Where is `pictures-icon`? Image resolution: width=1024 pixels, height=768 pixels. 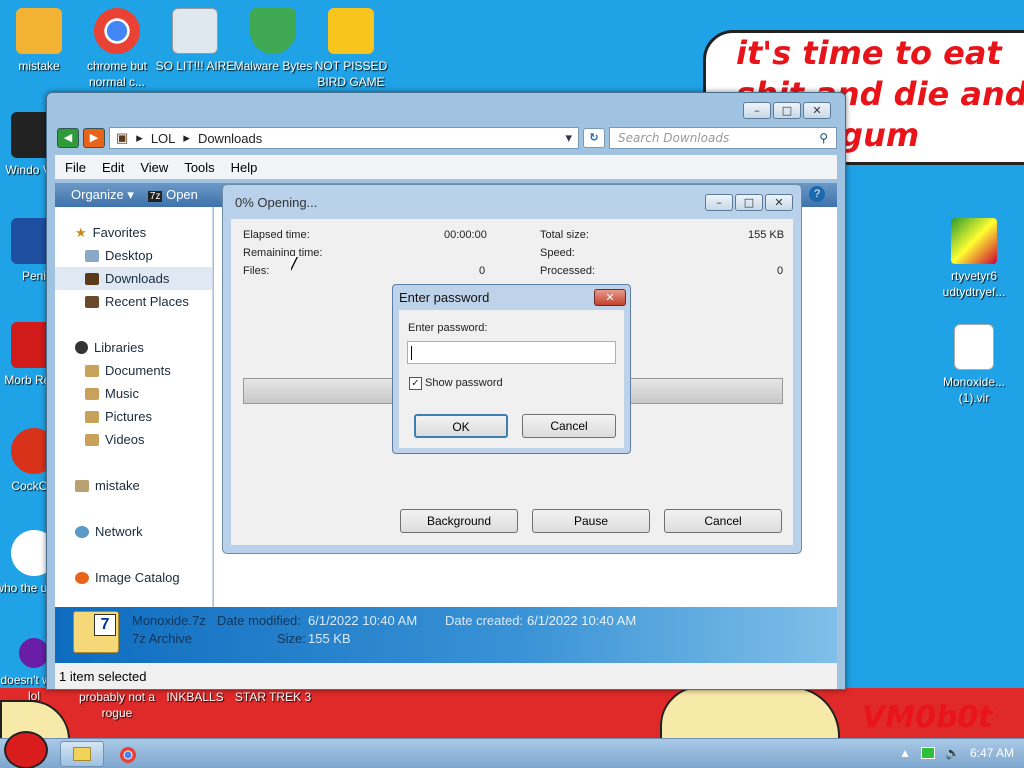
pictures-icon is located at coordinates (92, 416).